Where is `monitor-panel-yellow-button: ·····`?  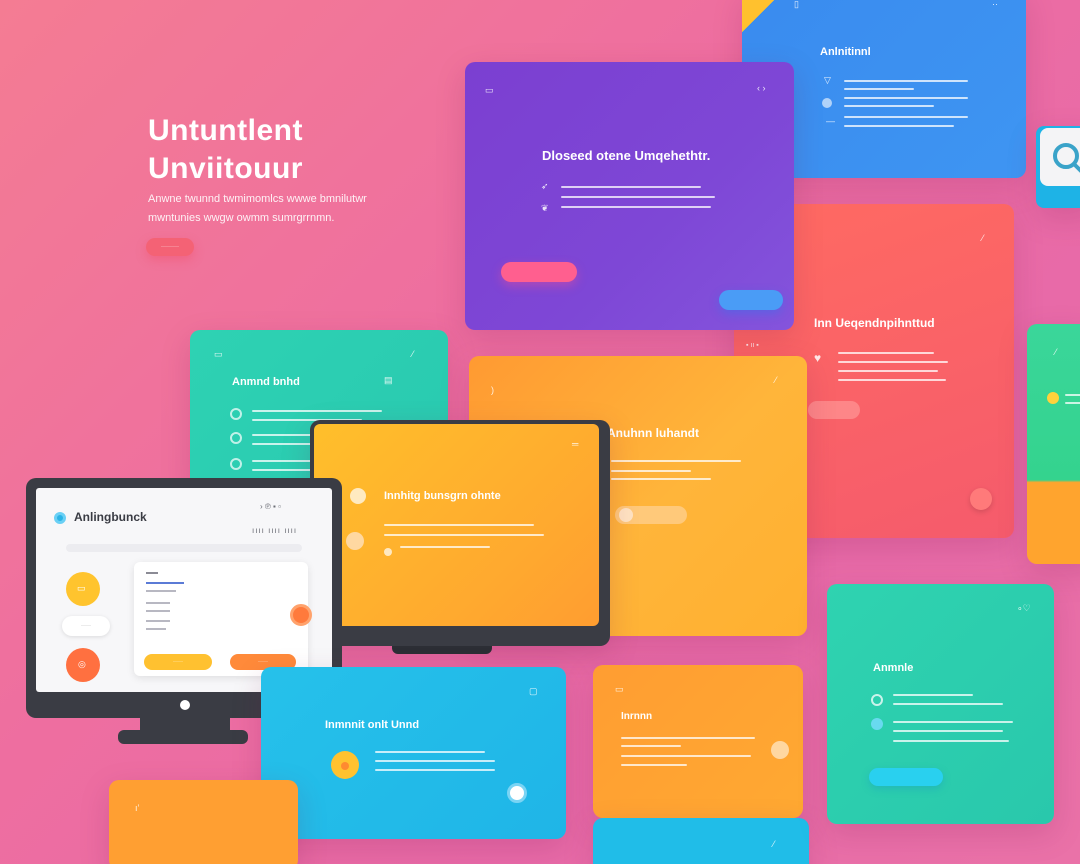 monitor-panel-yellow-button: ····· is located at coordinates (178, 662).